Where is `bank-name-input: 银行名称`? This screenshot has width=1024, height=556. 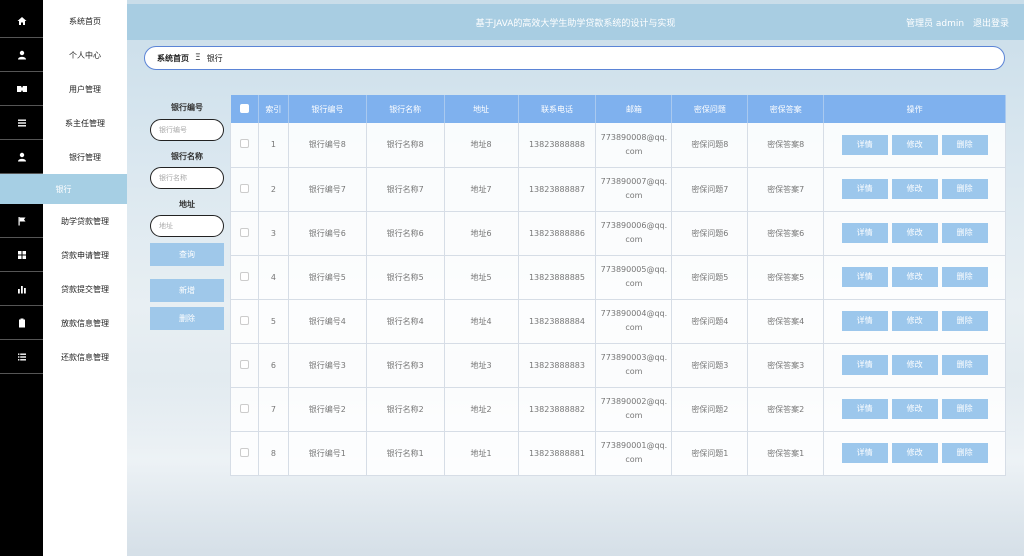
bank-name-input: 银行名称 is located at coordinates (187, 178).